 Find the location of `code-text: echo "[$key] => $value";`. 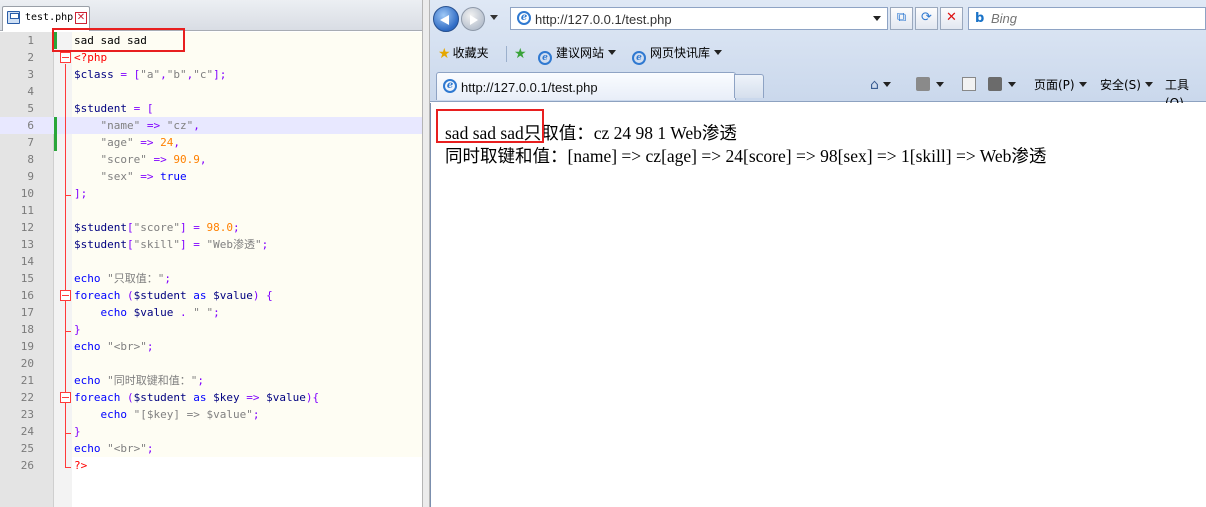

code-text: echo "[$key] => $value"; is located at coordinates (167, 414).